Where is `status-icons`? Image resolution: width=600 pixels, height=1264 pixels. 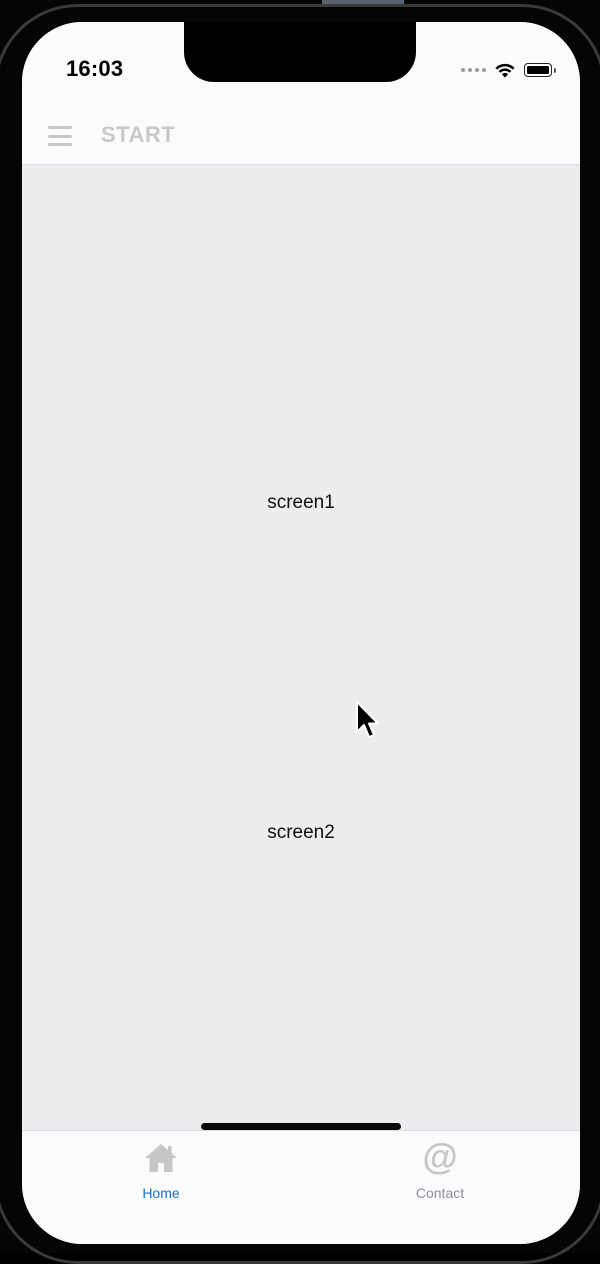 status-icons is located at coordinates (508, 70).